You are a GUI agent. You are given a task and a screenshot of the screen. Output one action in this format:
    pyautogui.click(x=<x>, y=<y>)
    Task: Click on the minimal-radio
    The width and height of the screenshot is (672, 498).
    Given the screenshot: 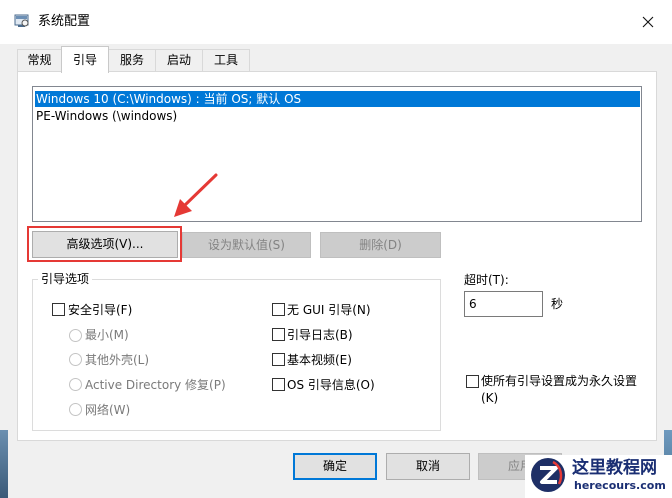 What is the action you would take?
    pyautogui.click(x=75, y=335)
    